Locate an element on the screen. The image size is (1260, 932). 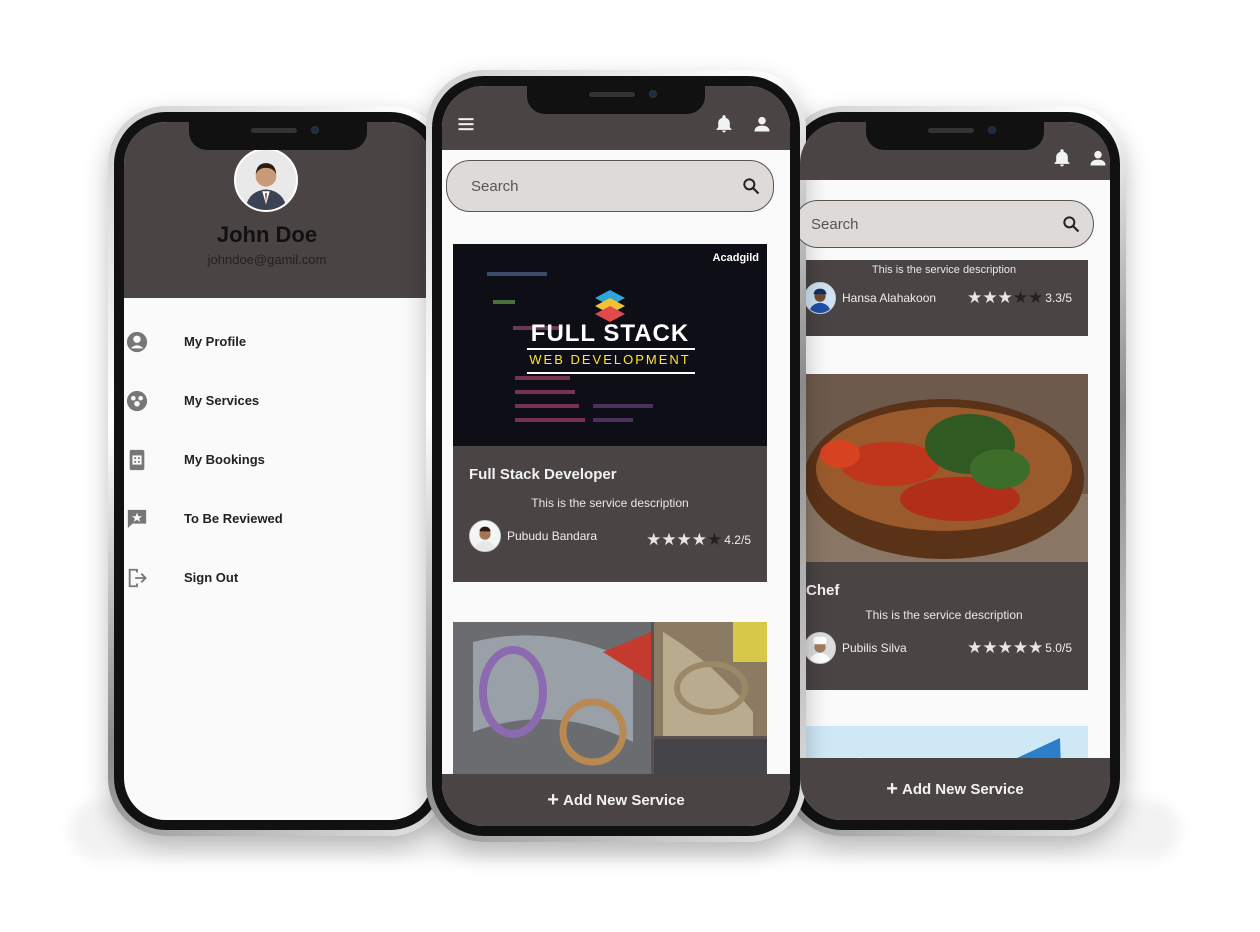
service-banner: Acadgild FULL STACK WEB DEVELOPMENT is located at coordinates (610, 345).